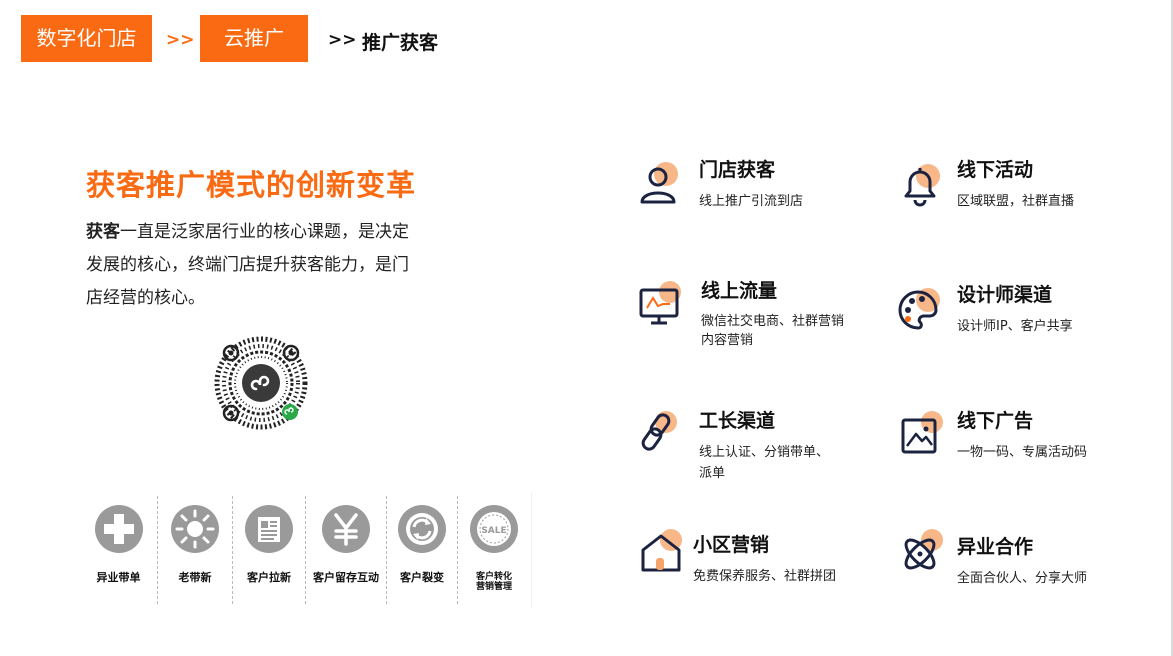 The image size is (1173, 656). I want to click on newspaper-icon, so click(269, 529).